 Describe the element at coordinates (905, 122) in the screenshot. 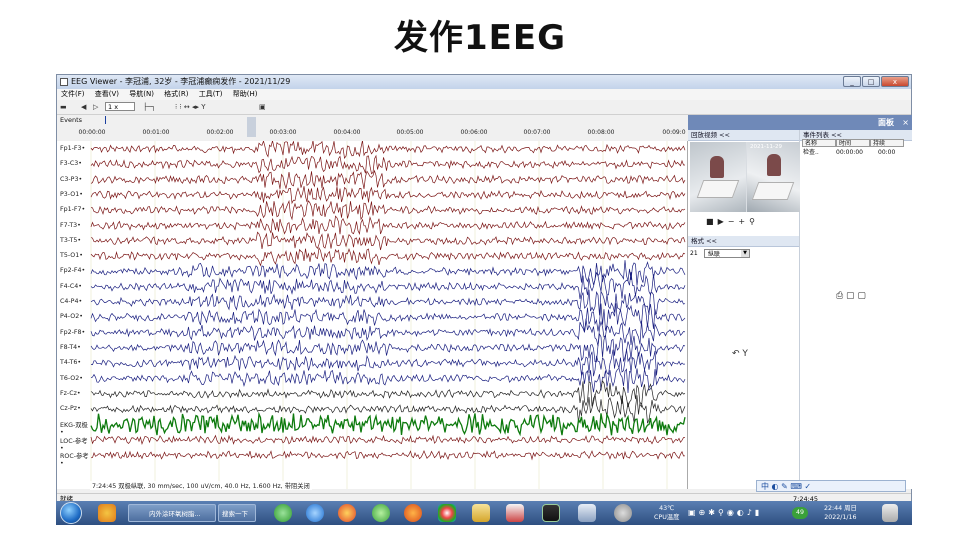

I see `panel-close-icon: ×` at that location.